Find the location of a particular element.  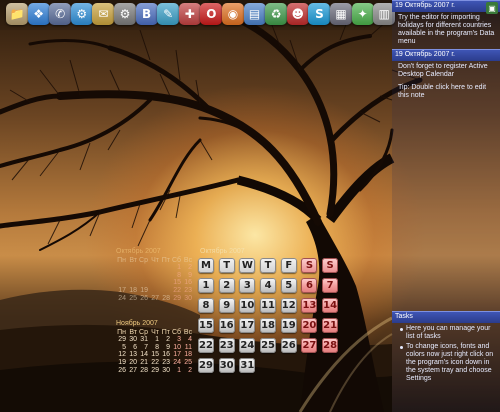

day-button: 17 is located at coordinates (247, 325).